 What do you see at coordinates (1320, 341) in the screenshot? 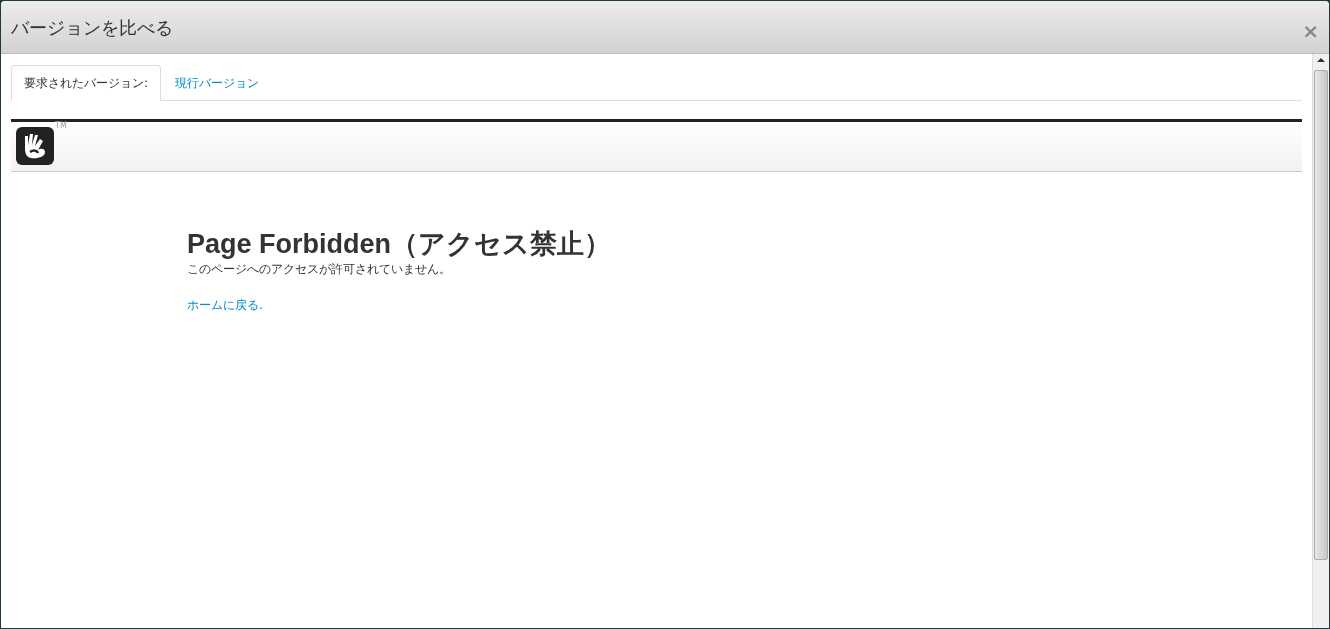
I see `scrollbar` at bounding box center [1320, 341].